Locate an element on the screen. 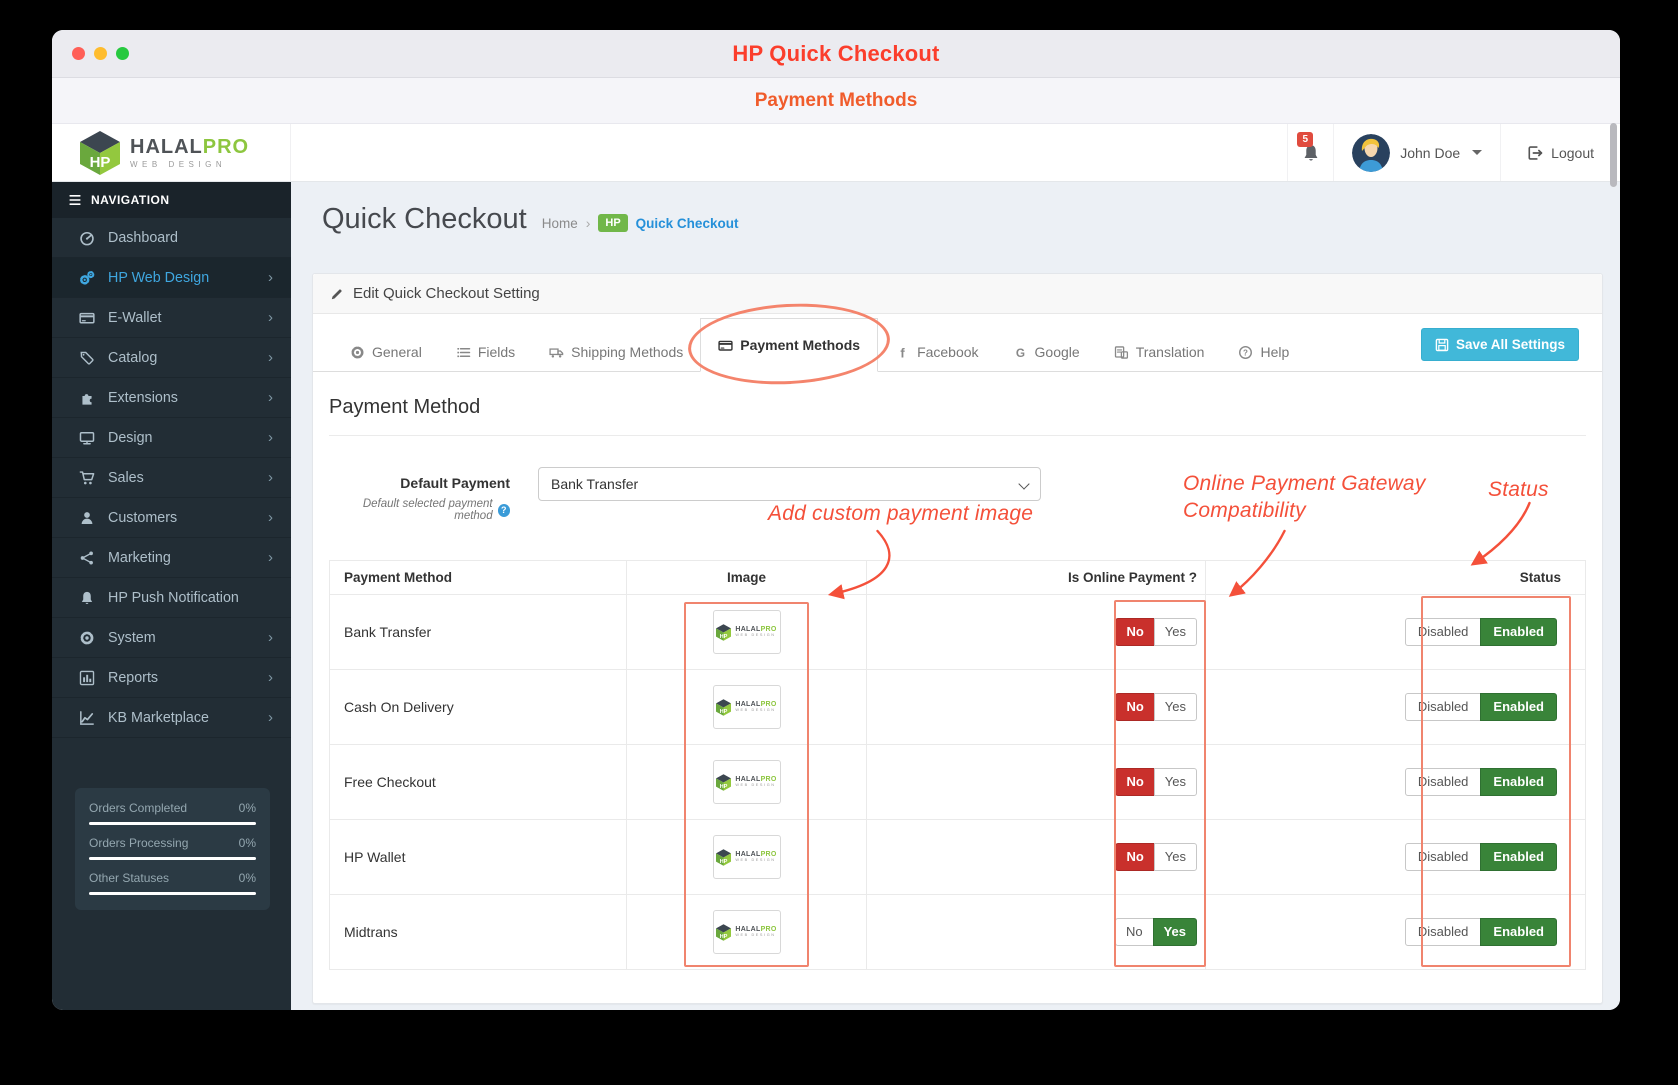 Image resolution: width=1678 pixels, height=1085 pixels. window-subtitlebar: Payment Methods is located at coordinates (836, 101).